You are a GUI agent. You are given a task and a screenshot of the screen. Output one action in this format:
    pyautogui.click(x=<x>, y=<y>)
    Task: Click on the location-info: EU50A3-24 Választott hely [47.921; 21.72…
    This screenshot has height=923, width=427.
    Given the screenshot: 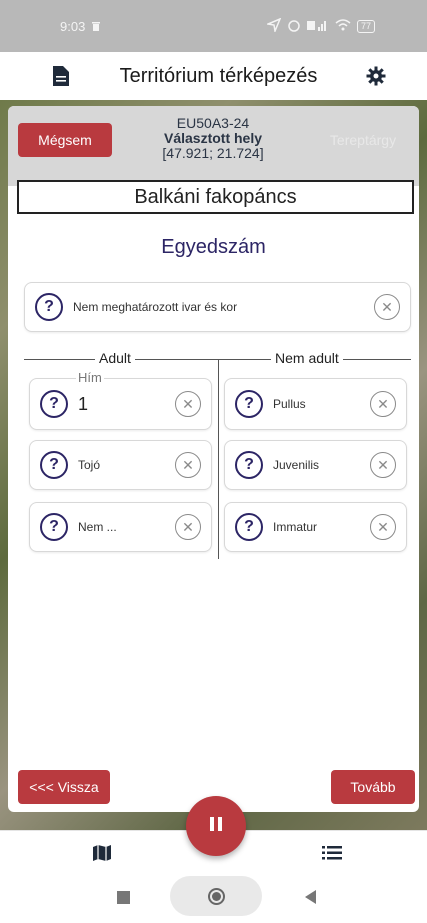 What is the action you would take?
    pyautogui.click(x=213, y=138)
    